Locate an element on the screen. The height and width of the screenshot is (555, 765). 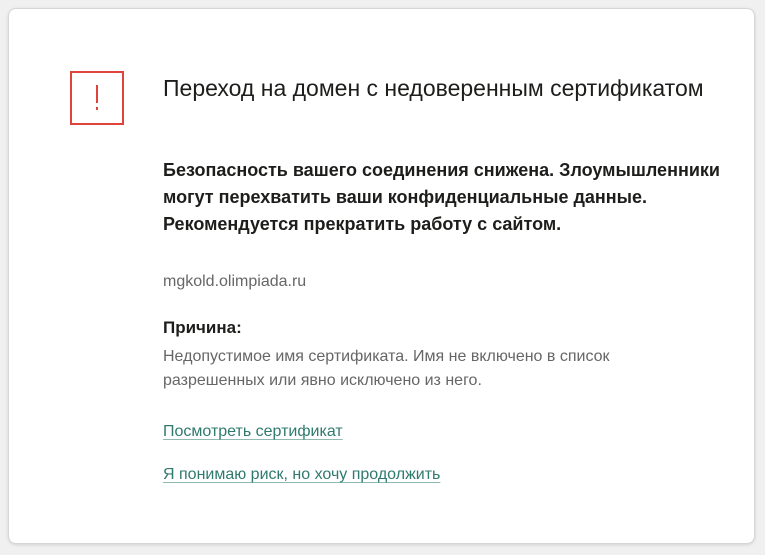
domain-name: mgkold.olimpiada.ru is located at coordinates (235, 281).